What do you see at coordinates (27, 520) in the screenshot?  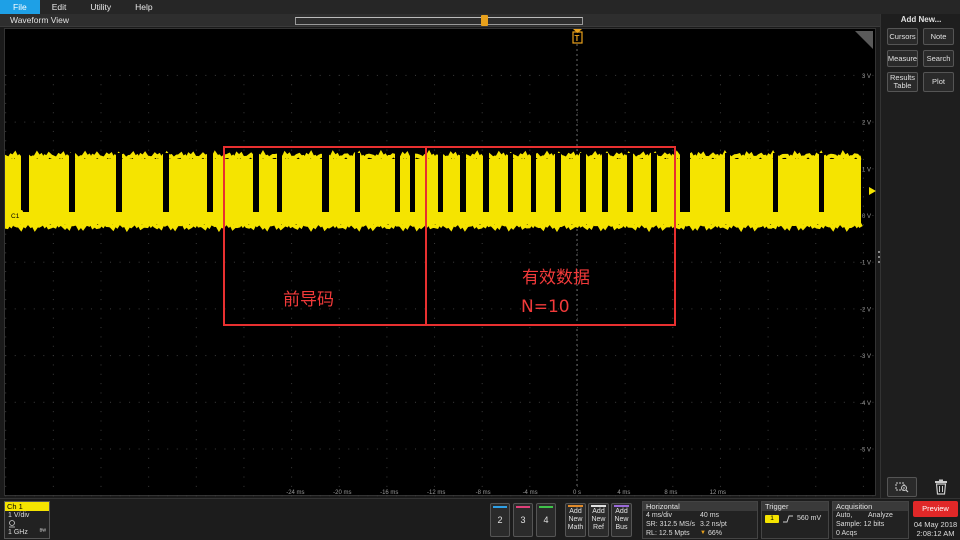 I see `ch1-badge: Ch 1 1 V/div 1 GHz ᴮᵂ` at bounding box center [27, 520].